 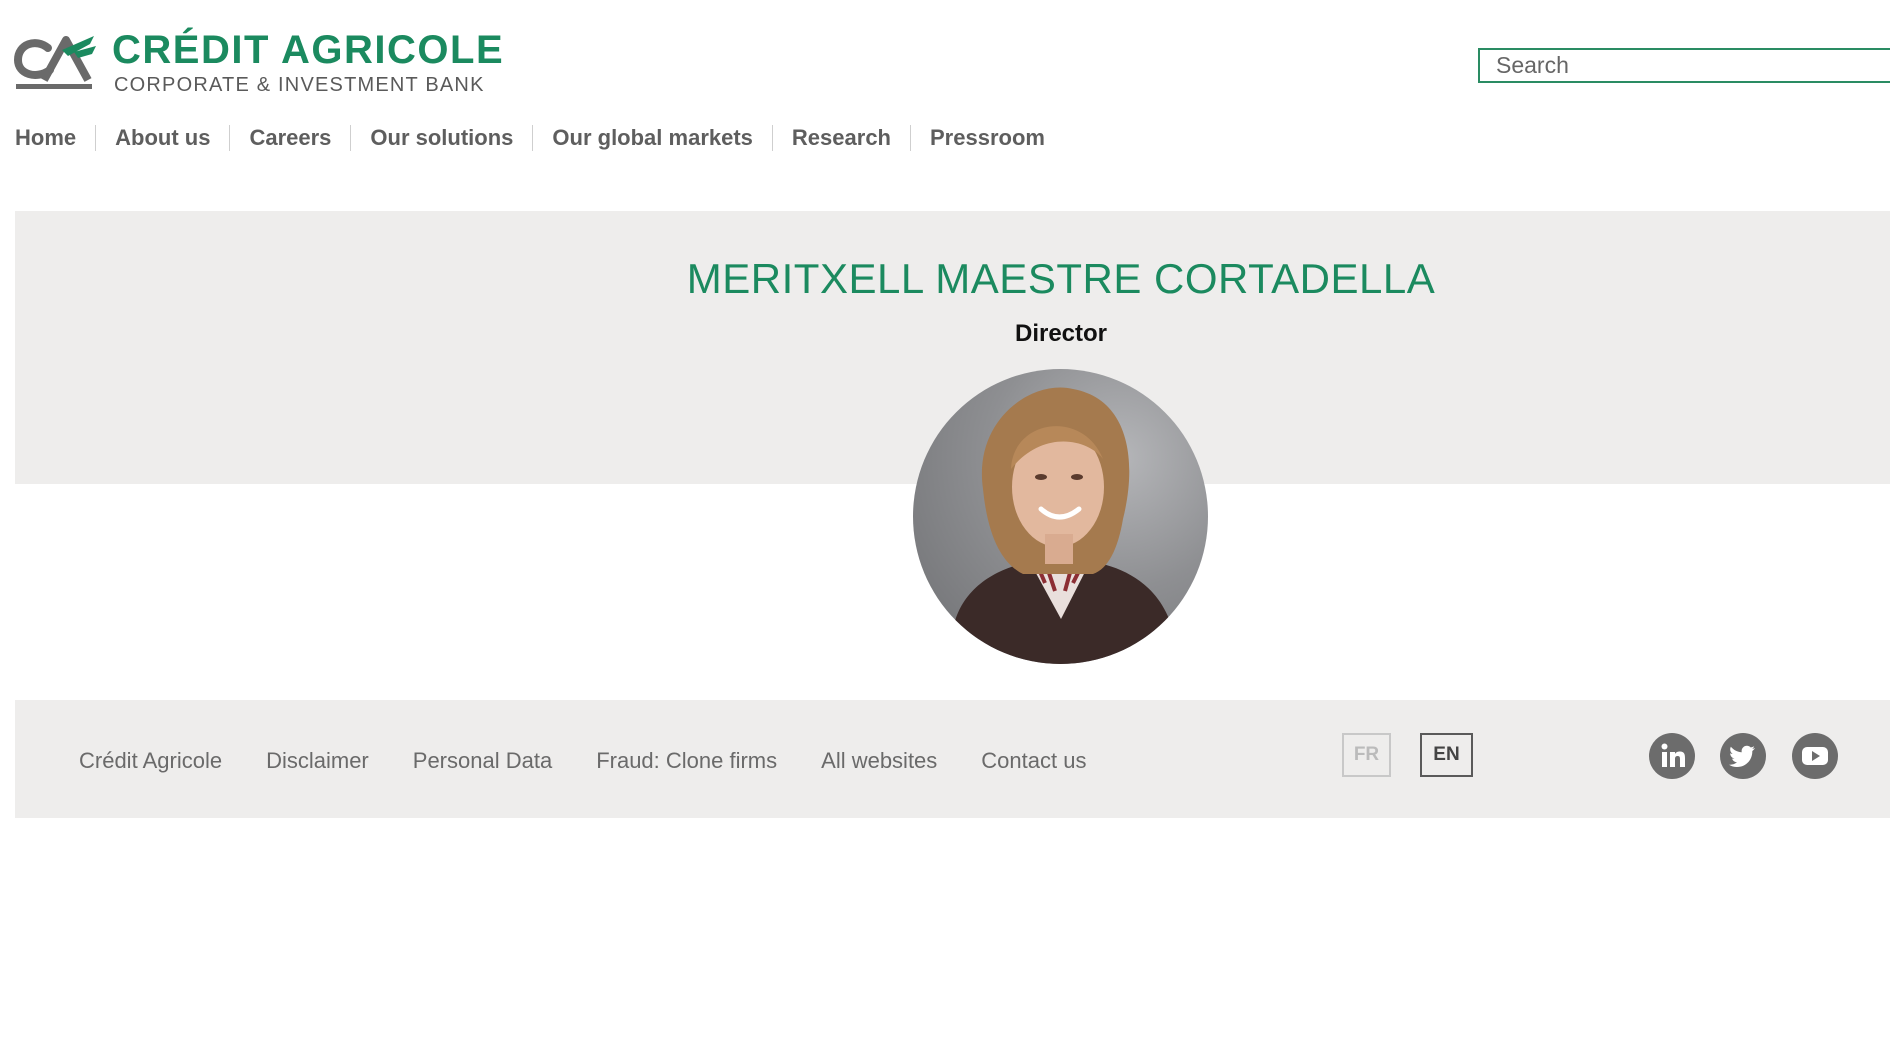 I want to click on nav-item-pressroom: Pressroom, so click(x=987, y=138).